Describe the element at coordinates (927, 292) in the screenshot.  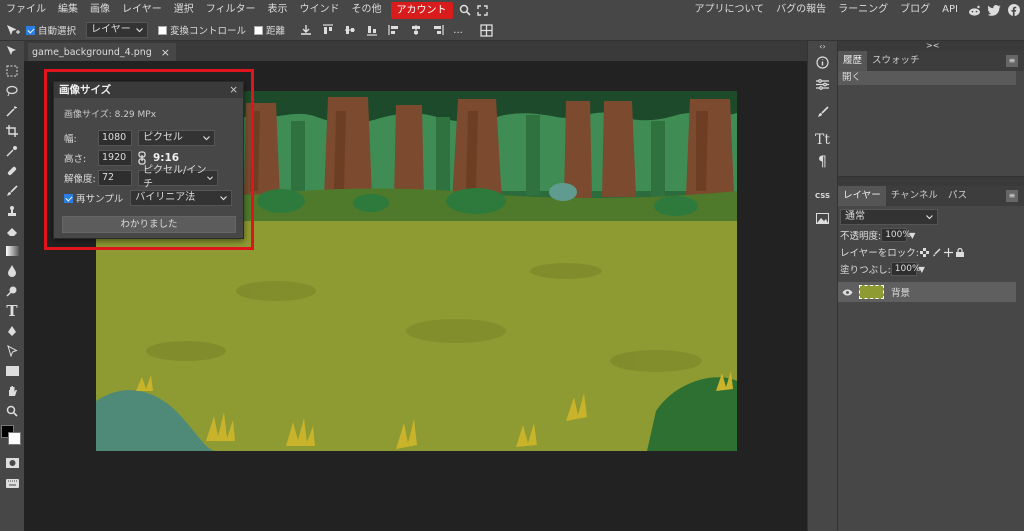
I see `layer-row: 背景` at that location.